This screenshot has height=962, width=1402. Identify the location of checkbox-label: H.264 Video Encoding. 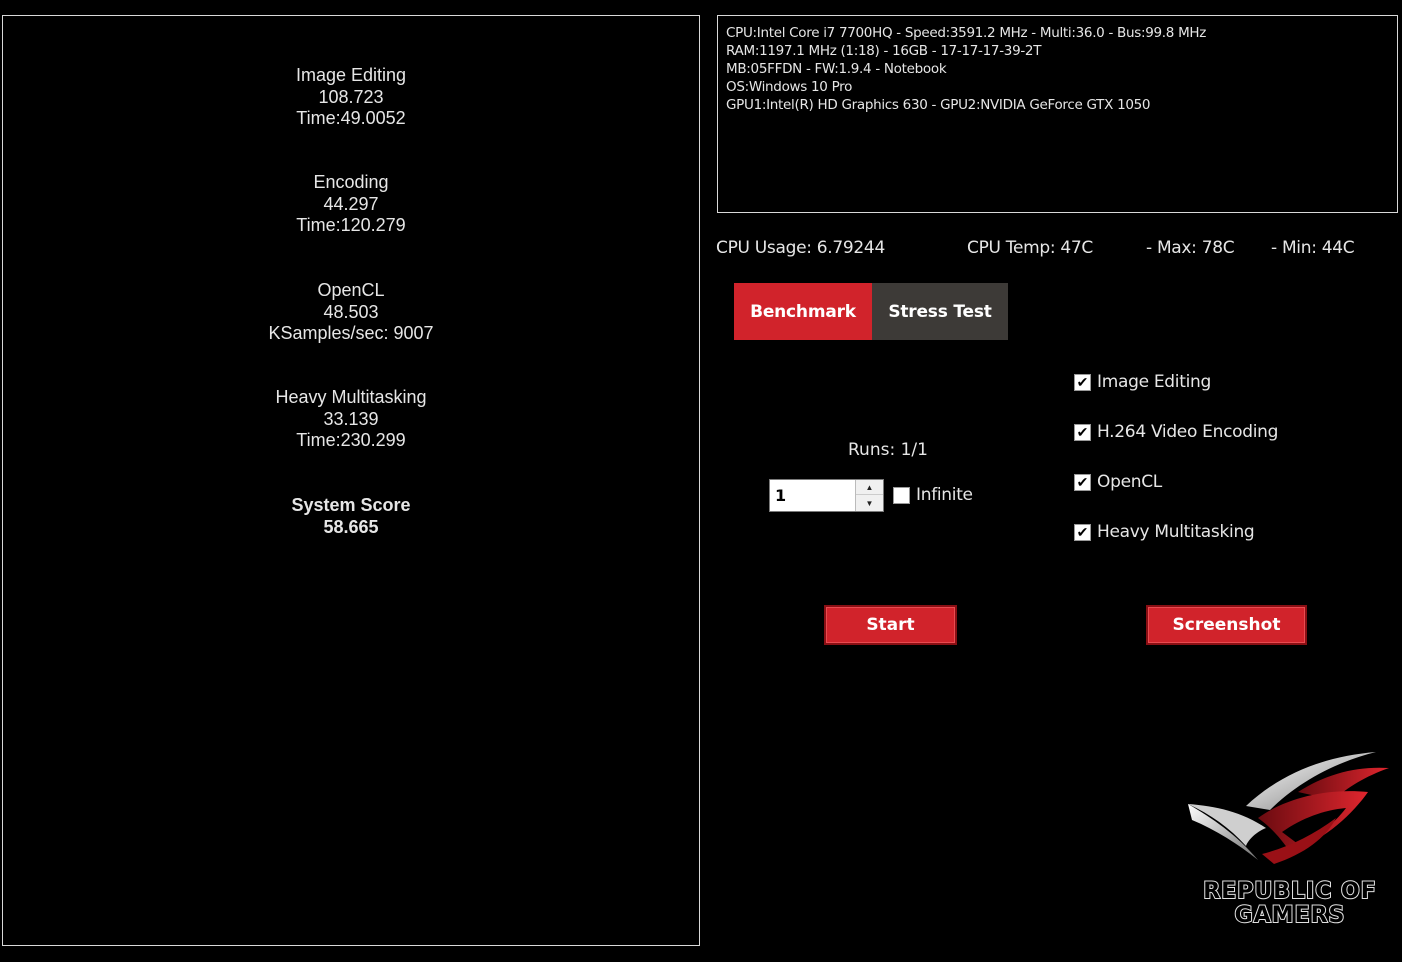
(1188, 432).